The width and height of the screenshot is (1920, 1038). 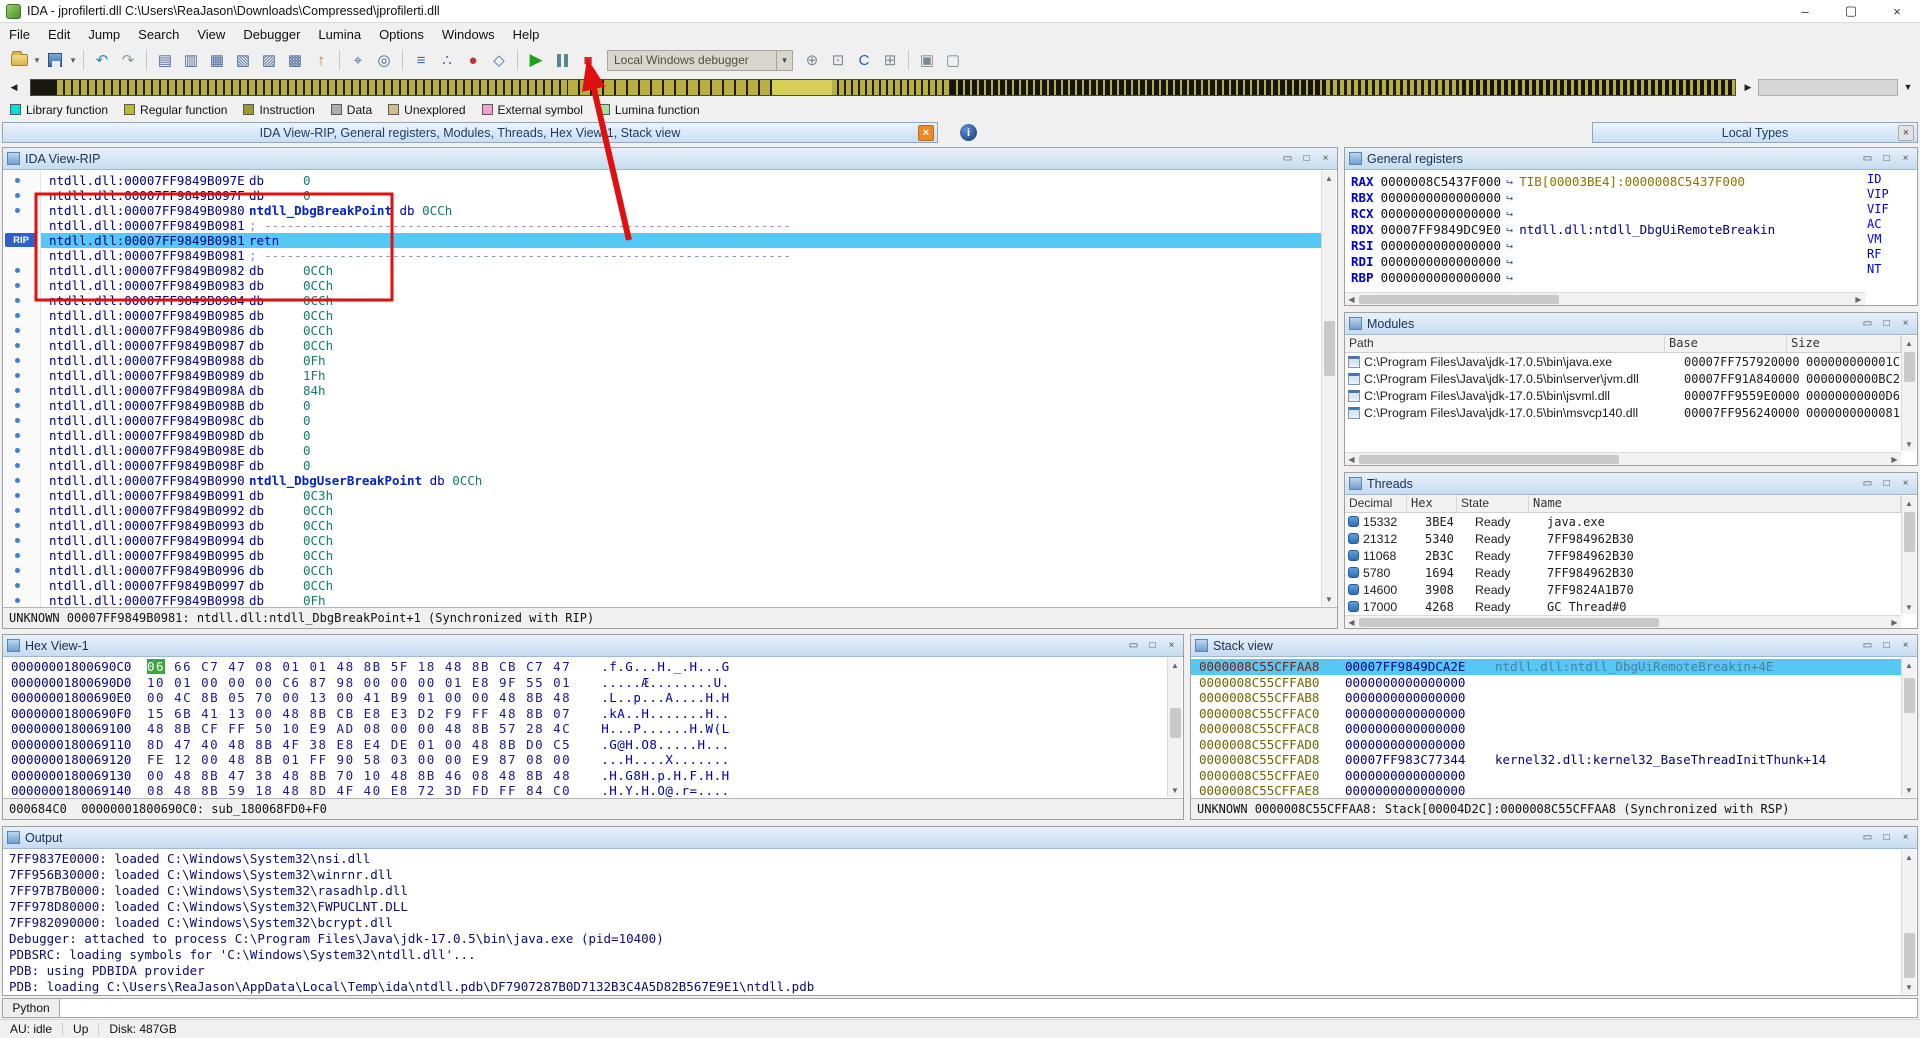 What do you see at coordinates (681, 390) in the screenshot?
I see `disasm-line: ntdll.dll:00007FF9849B098A db 84h` at bounding box center [681, 390].